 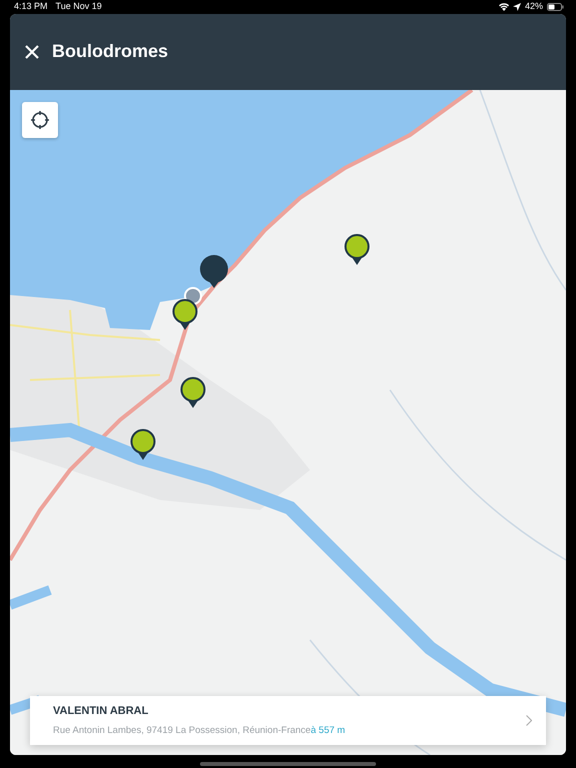 I want to click on close-icon, so click(x=32, y=52).